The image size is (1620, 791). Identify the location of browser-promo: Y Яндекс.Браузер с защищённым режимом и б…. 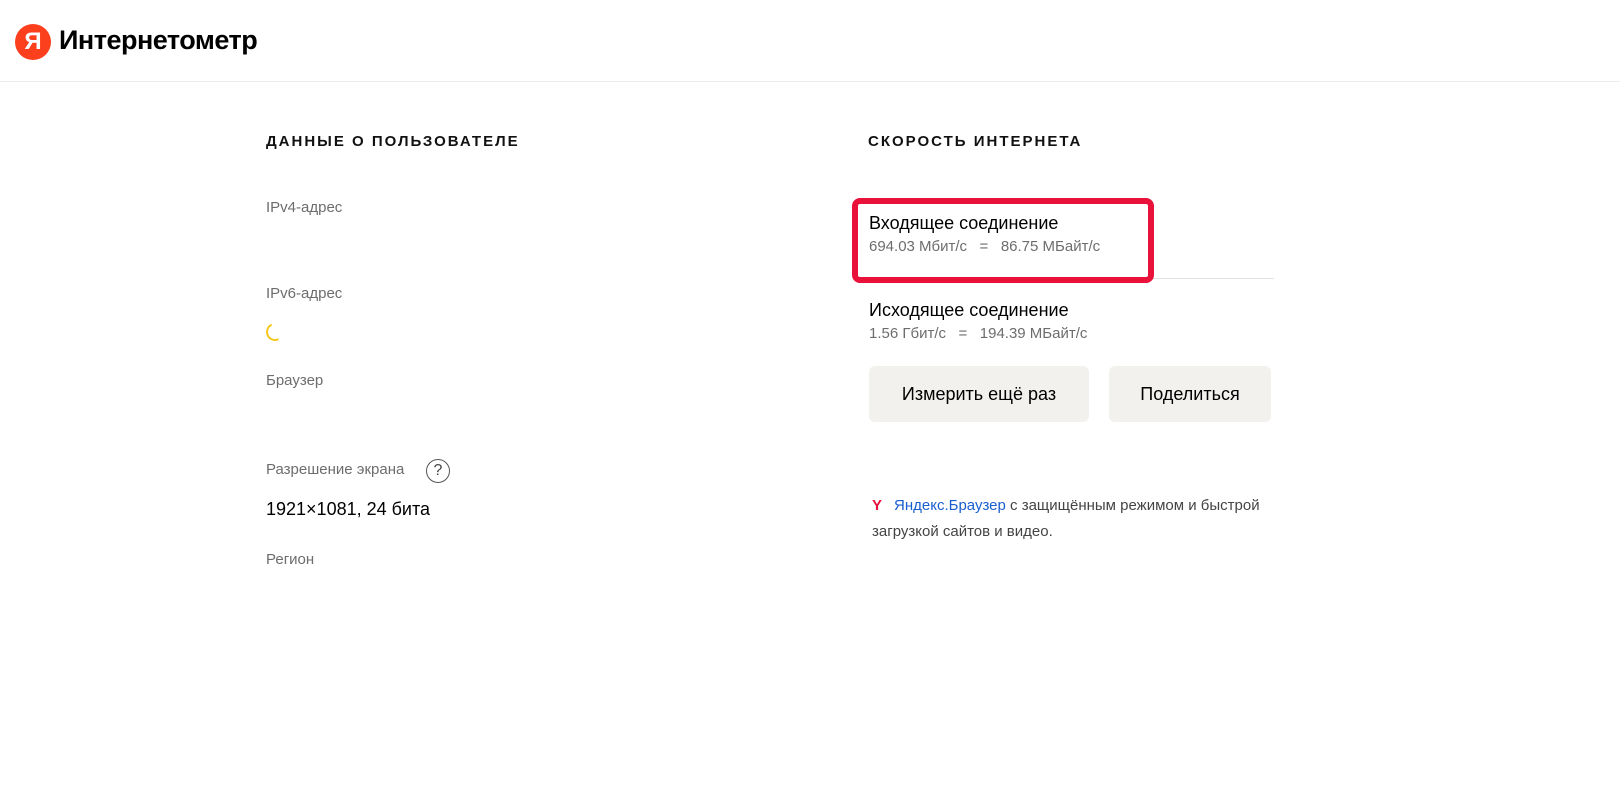
(1092, 519).